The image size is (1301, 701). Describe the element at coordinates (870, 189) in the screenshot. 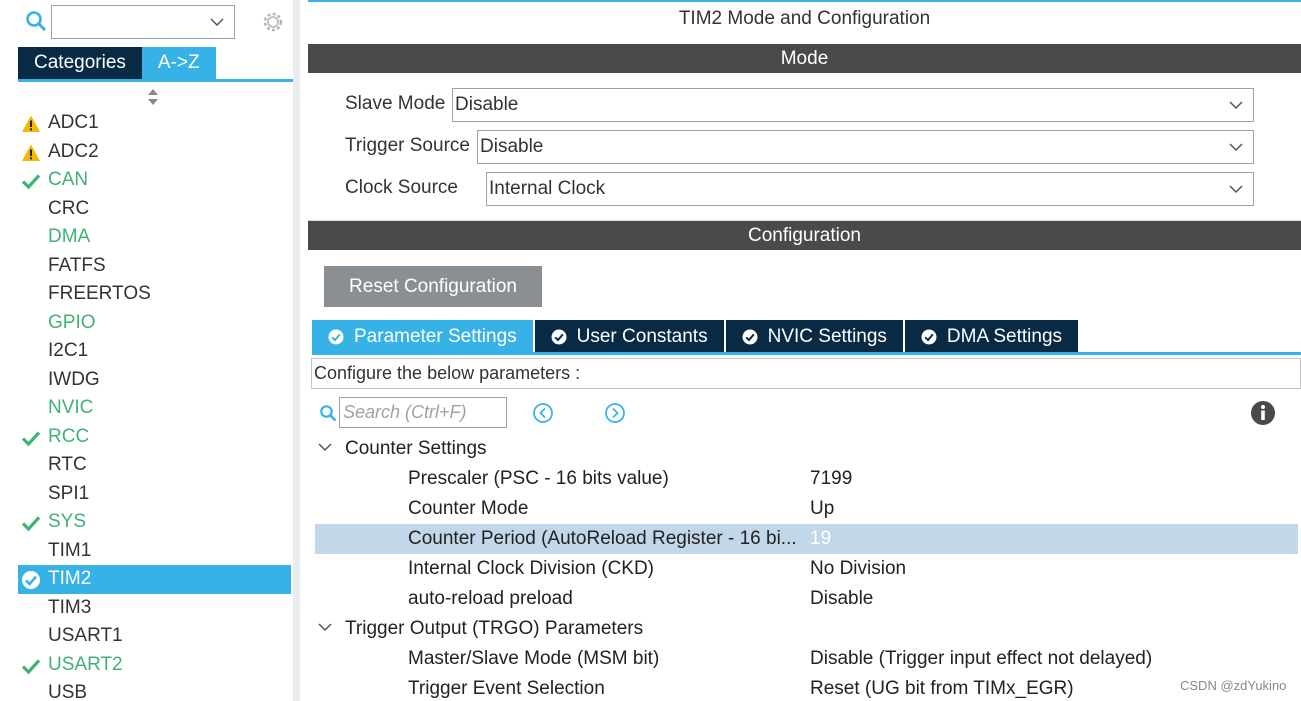

I see `clock-source-select: Internal Clock` at that location.